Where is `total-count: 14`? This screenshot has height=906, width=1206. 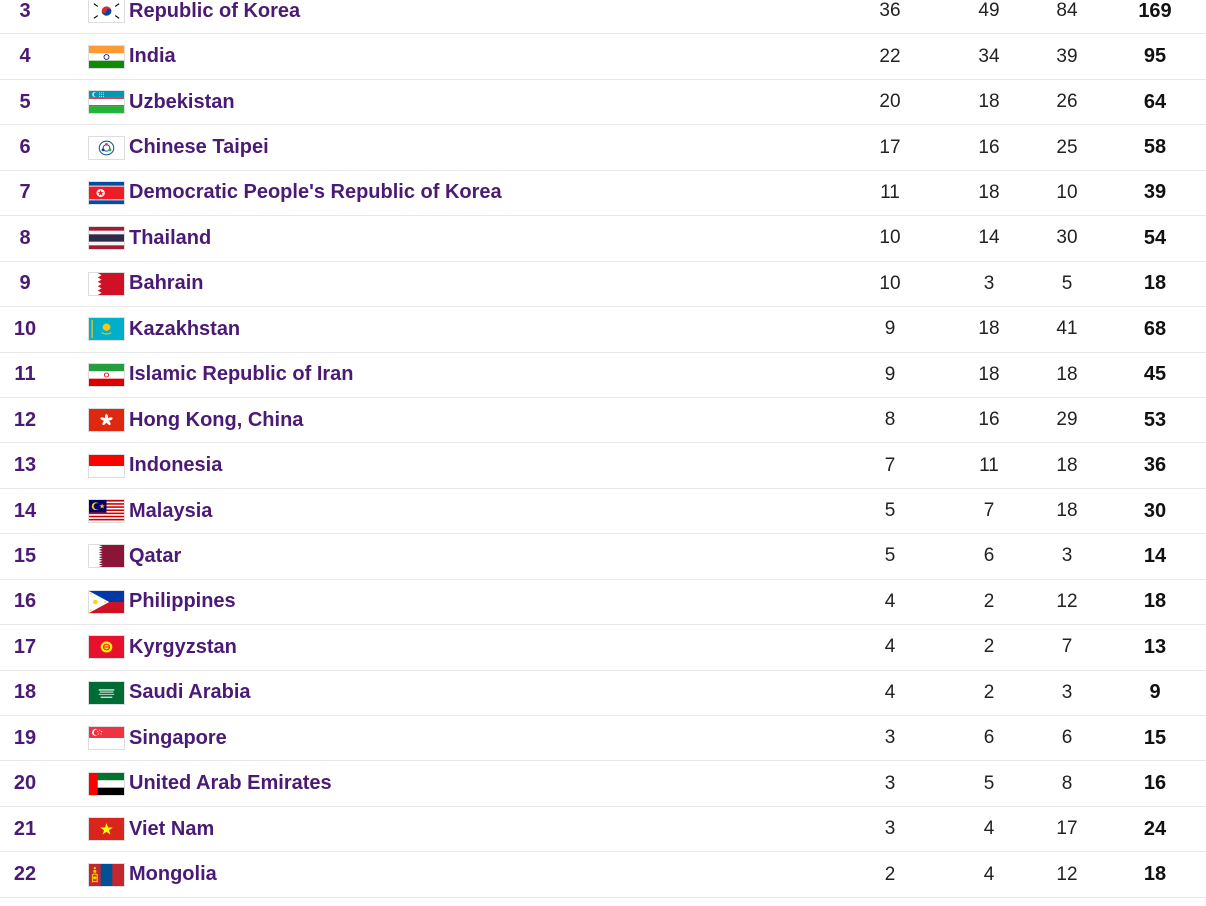 total-count: 14 is located at coordinates (1155, 555).